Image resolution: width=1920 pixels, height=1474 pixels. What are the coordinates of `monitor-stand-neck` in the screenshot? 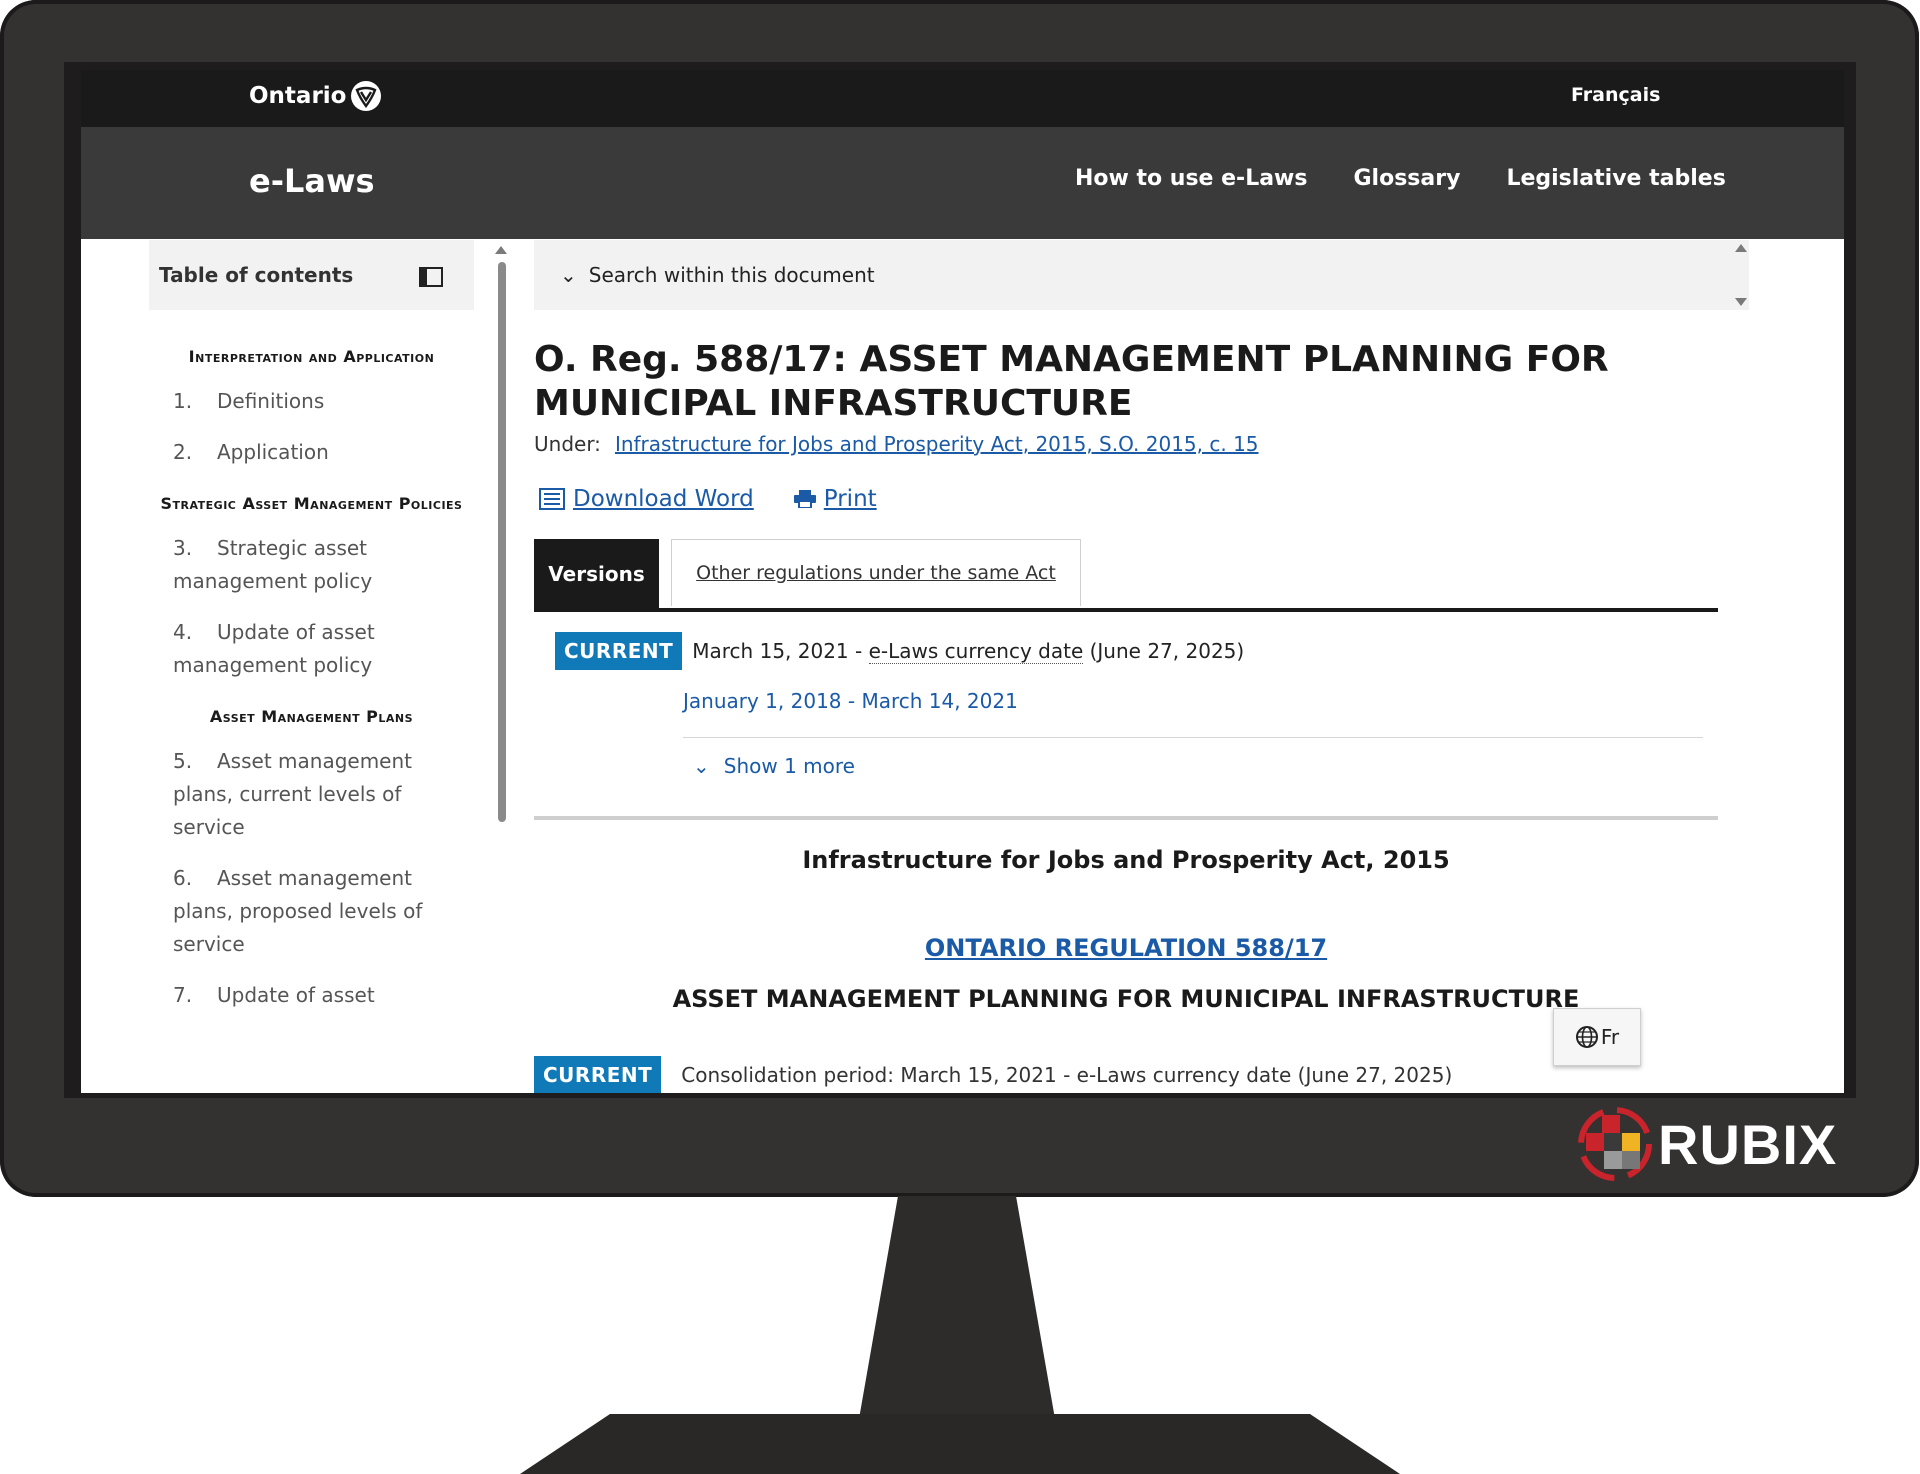 It's located at (957, 1316).